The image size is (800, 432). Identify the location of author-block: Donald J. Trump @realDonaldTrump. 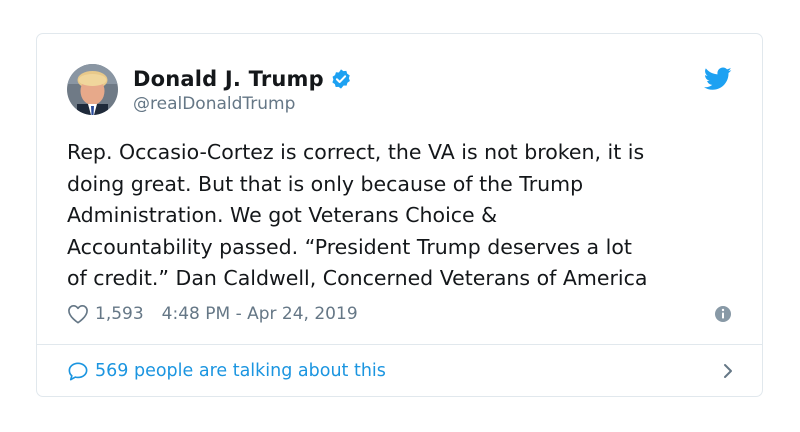
(242, 89).